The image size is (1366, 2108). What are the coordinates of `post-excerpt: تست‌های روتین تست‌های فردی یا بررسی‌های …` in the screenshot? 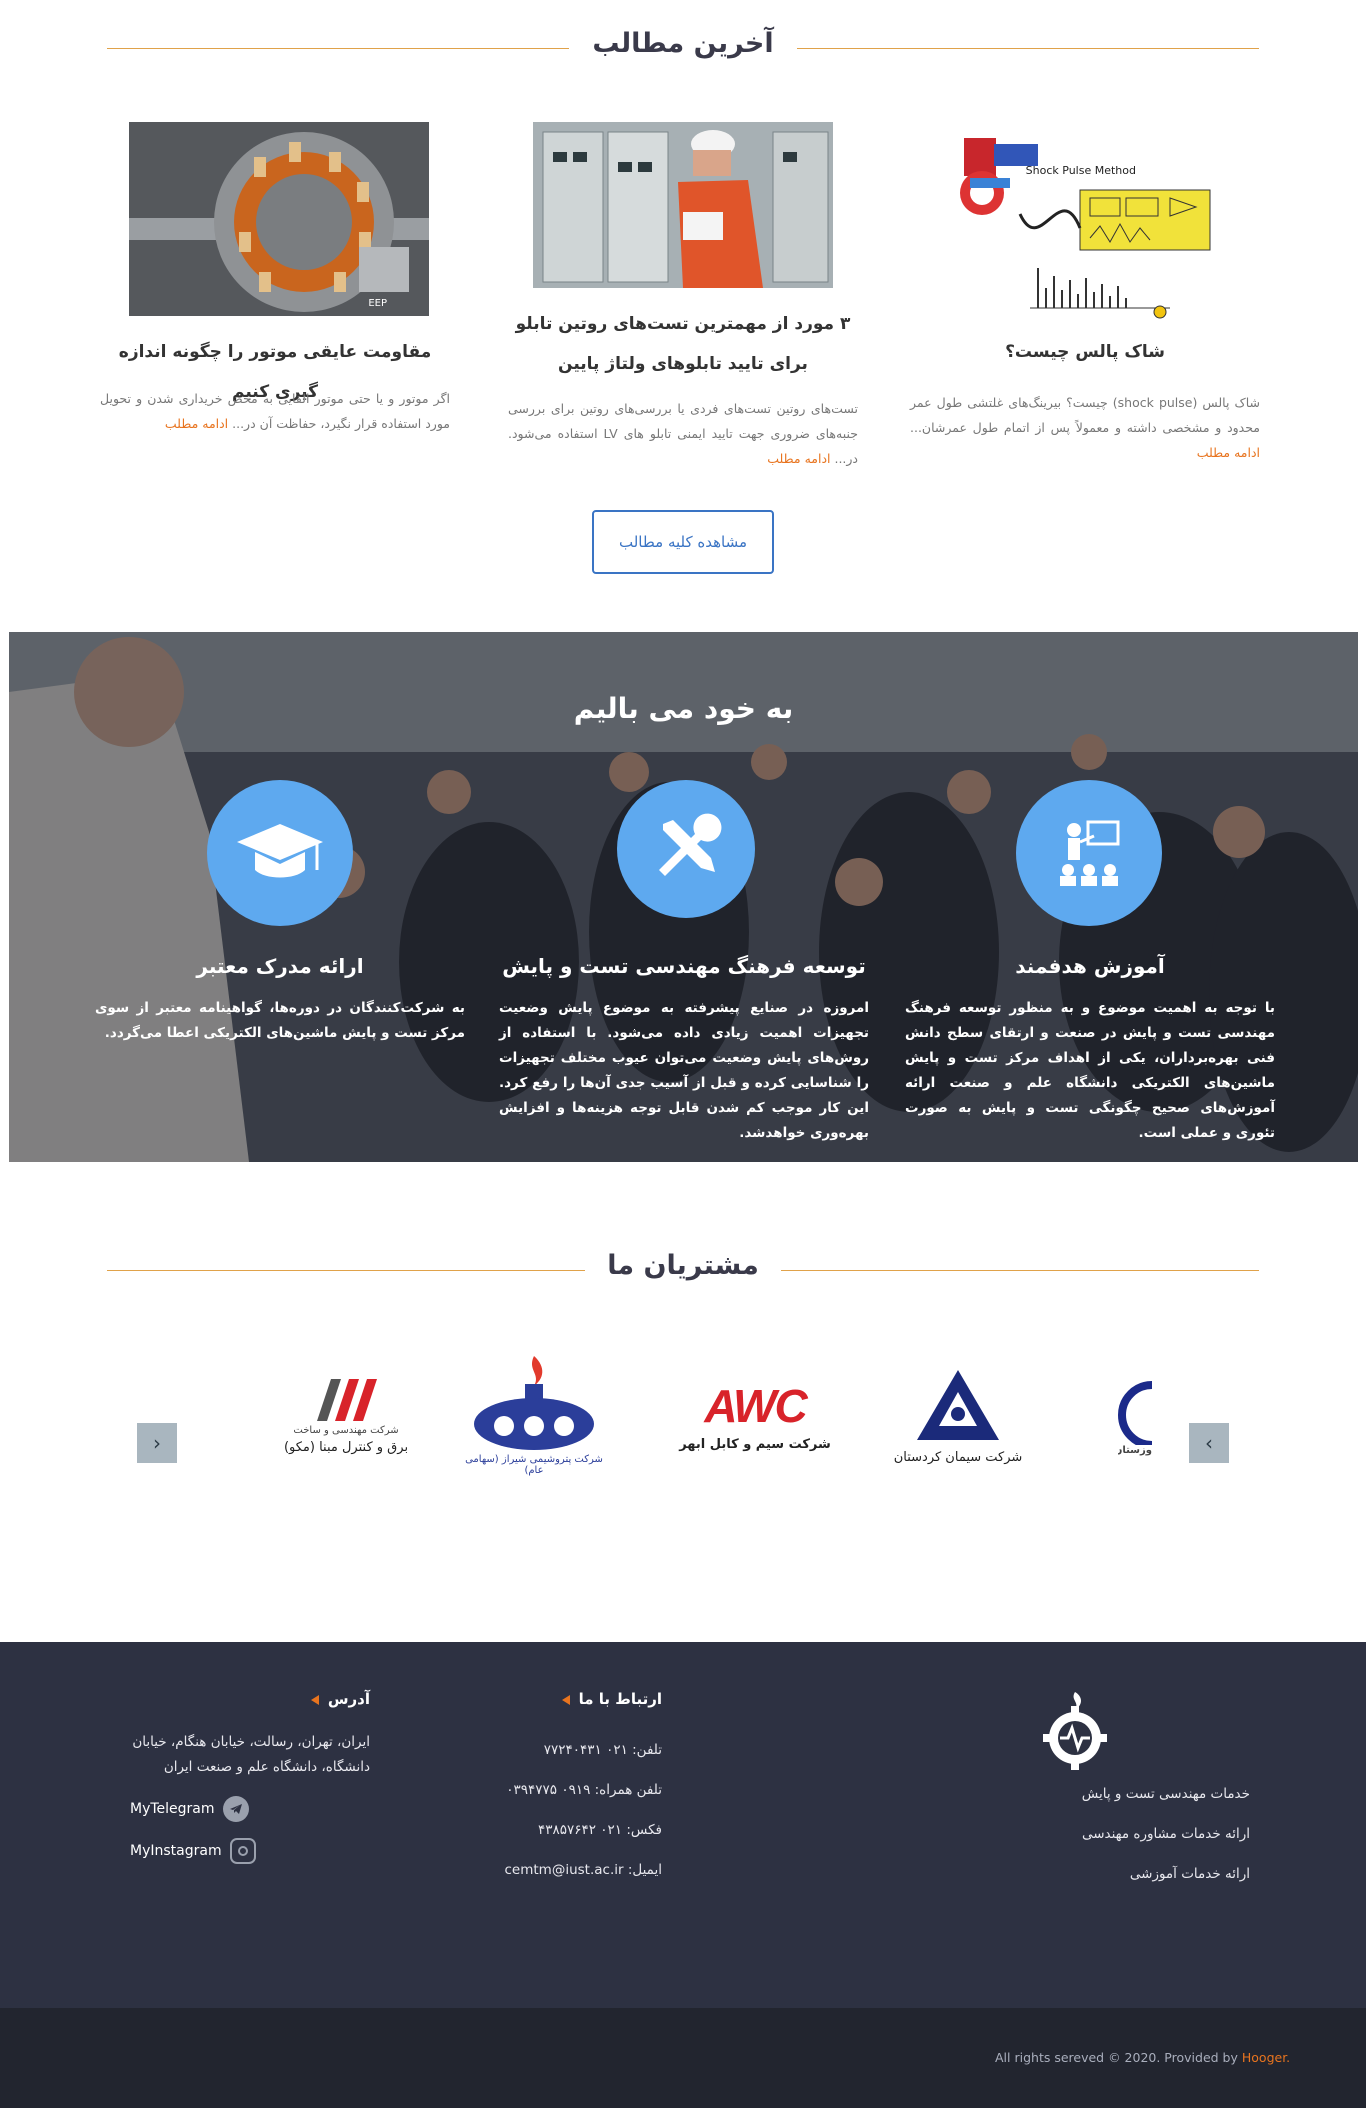 It's located at (683, 433).